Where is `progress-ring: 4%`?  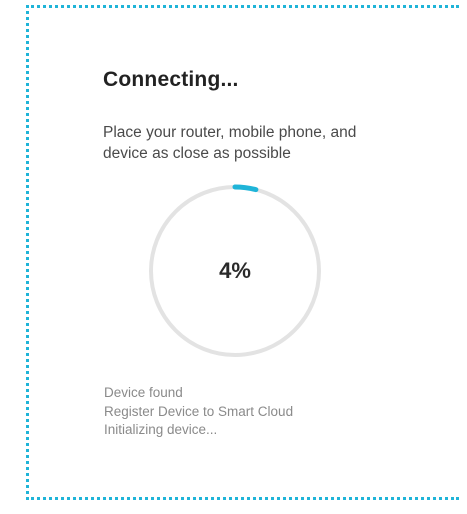 progress-ring: 4% is located at coordinates (235, 271).